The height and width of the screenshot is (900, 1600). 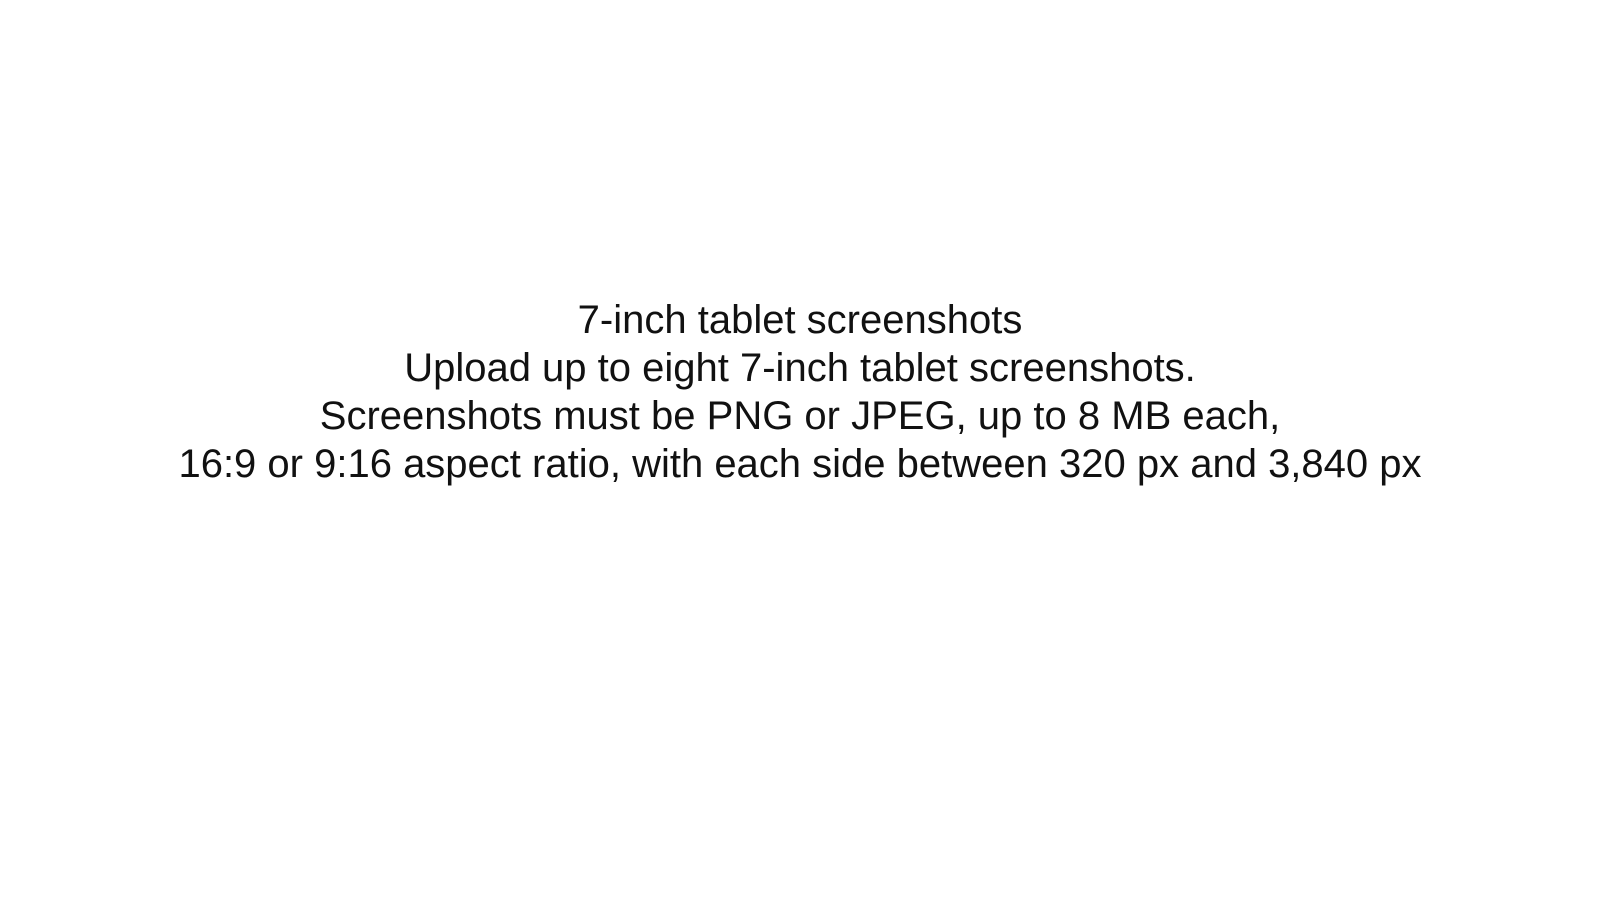 What do you see at coordinates (800, 320) in the screenshot?
I see `section-title: 7-inch tablet screenshots` at bounding box center [800, 320].